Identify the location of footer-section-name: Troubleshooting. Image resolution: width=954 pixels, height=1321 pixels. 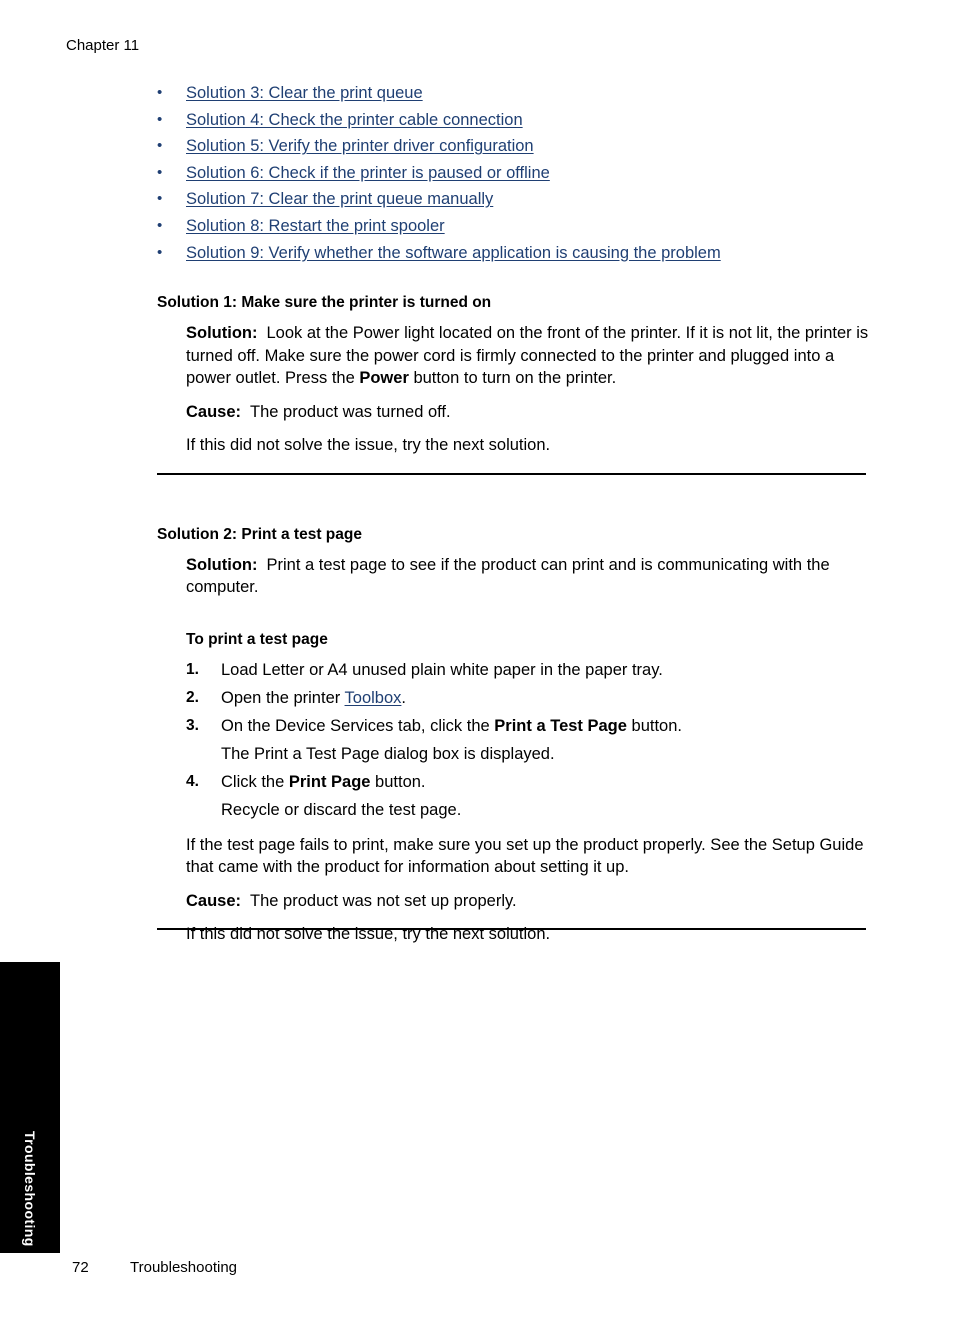
(184, 1267).